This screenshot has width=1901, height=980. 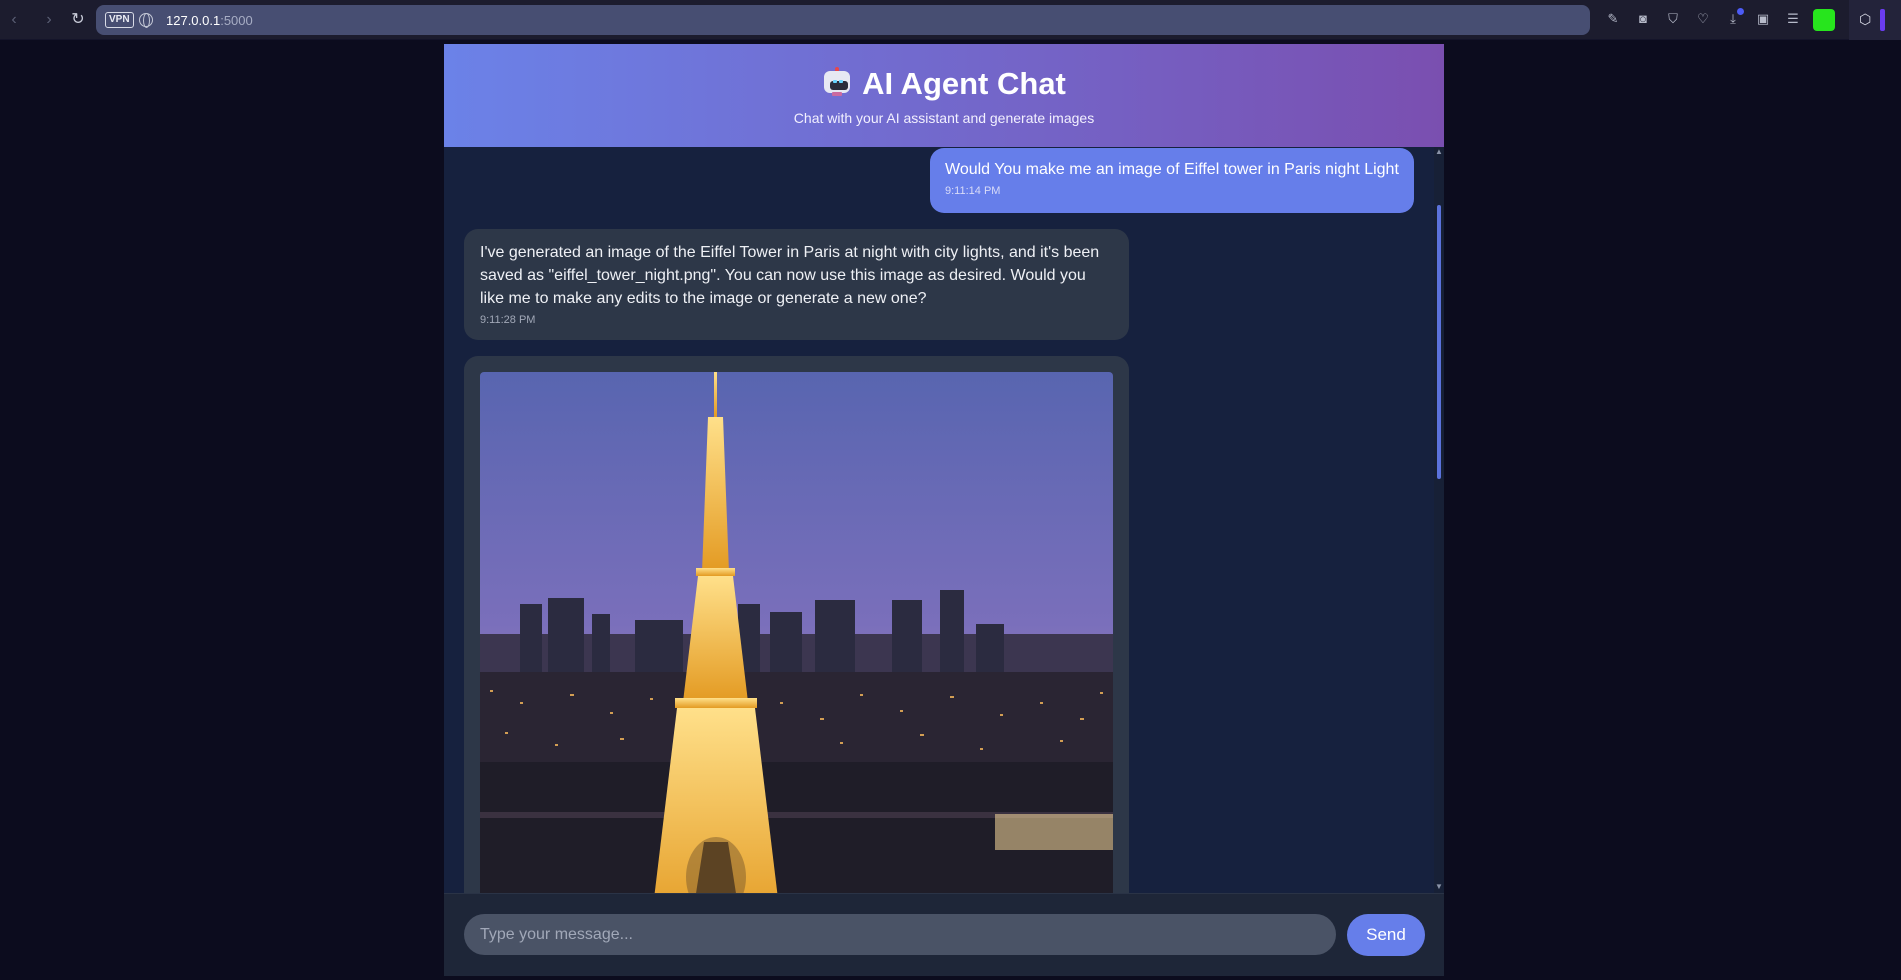 What do you see at coordinates (1763, 19) in the screenshot?
I see `player-icon: ▣` at bounding box center [1763, 19].